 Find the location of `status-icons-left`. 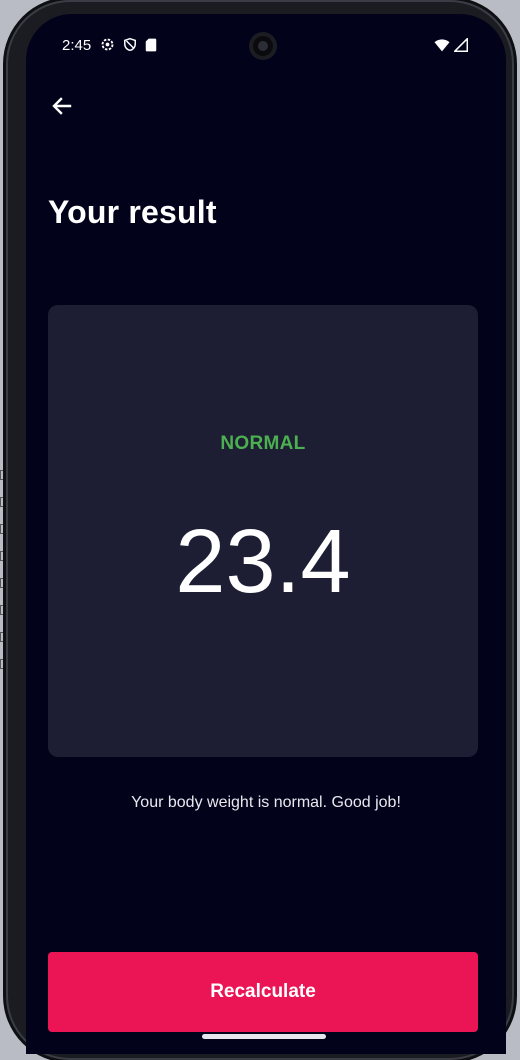

status-icons-left is located at coordinates (128, 44).